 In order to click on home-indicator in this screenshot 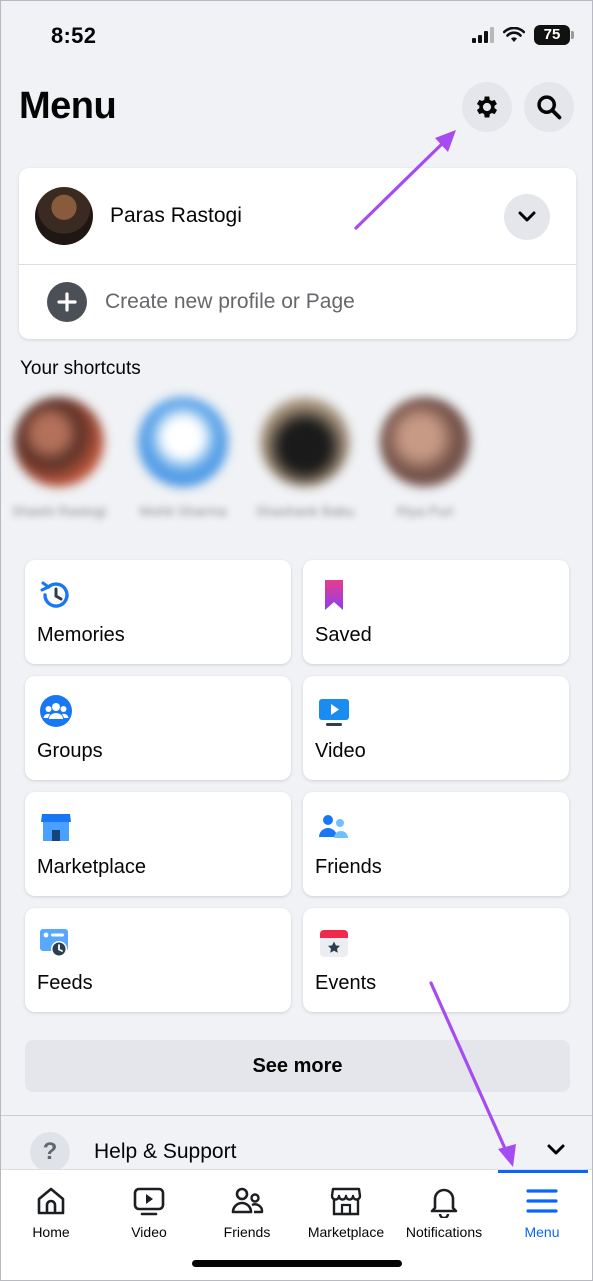, I will do `click(297, 1263)`.